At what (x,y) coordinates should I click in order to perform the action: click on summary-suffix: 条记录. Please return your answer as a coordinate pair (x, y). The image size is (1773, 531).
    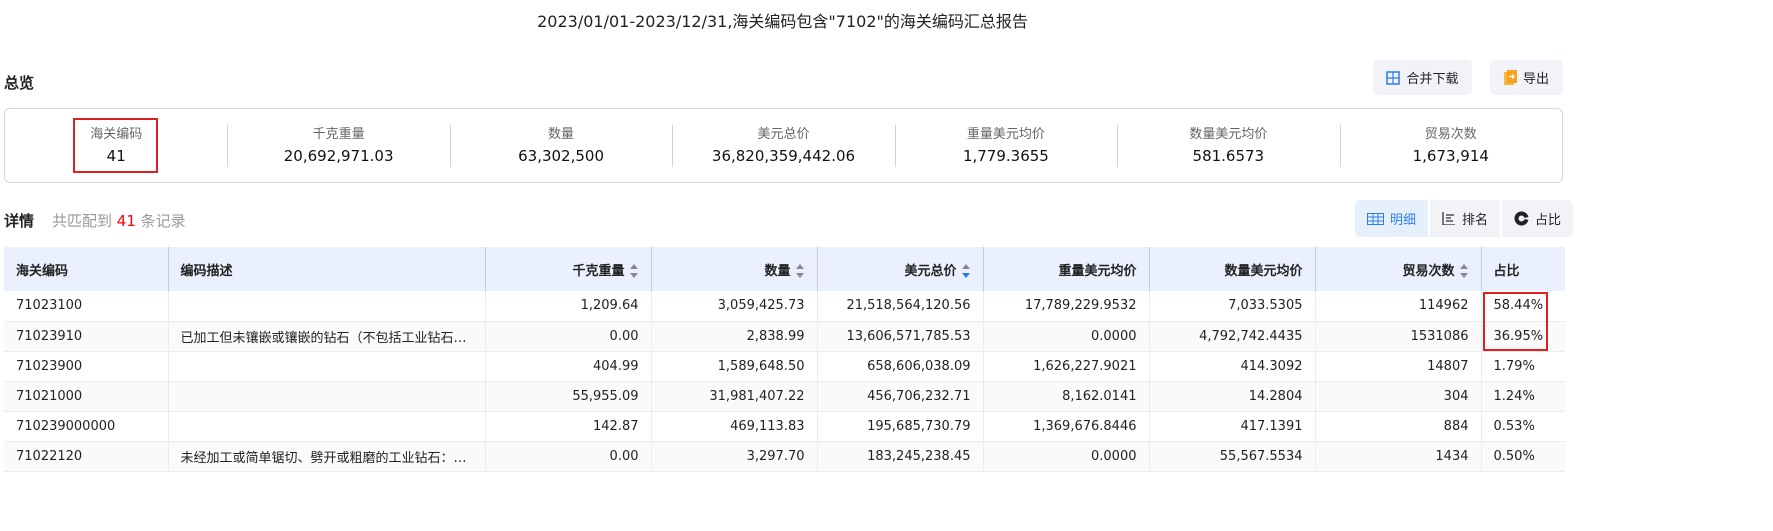
    Looking at the image, I should click on (163, 221).